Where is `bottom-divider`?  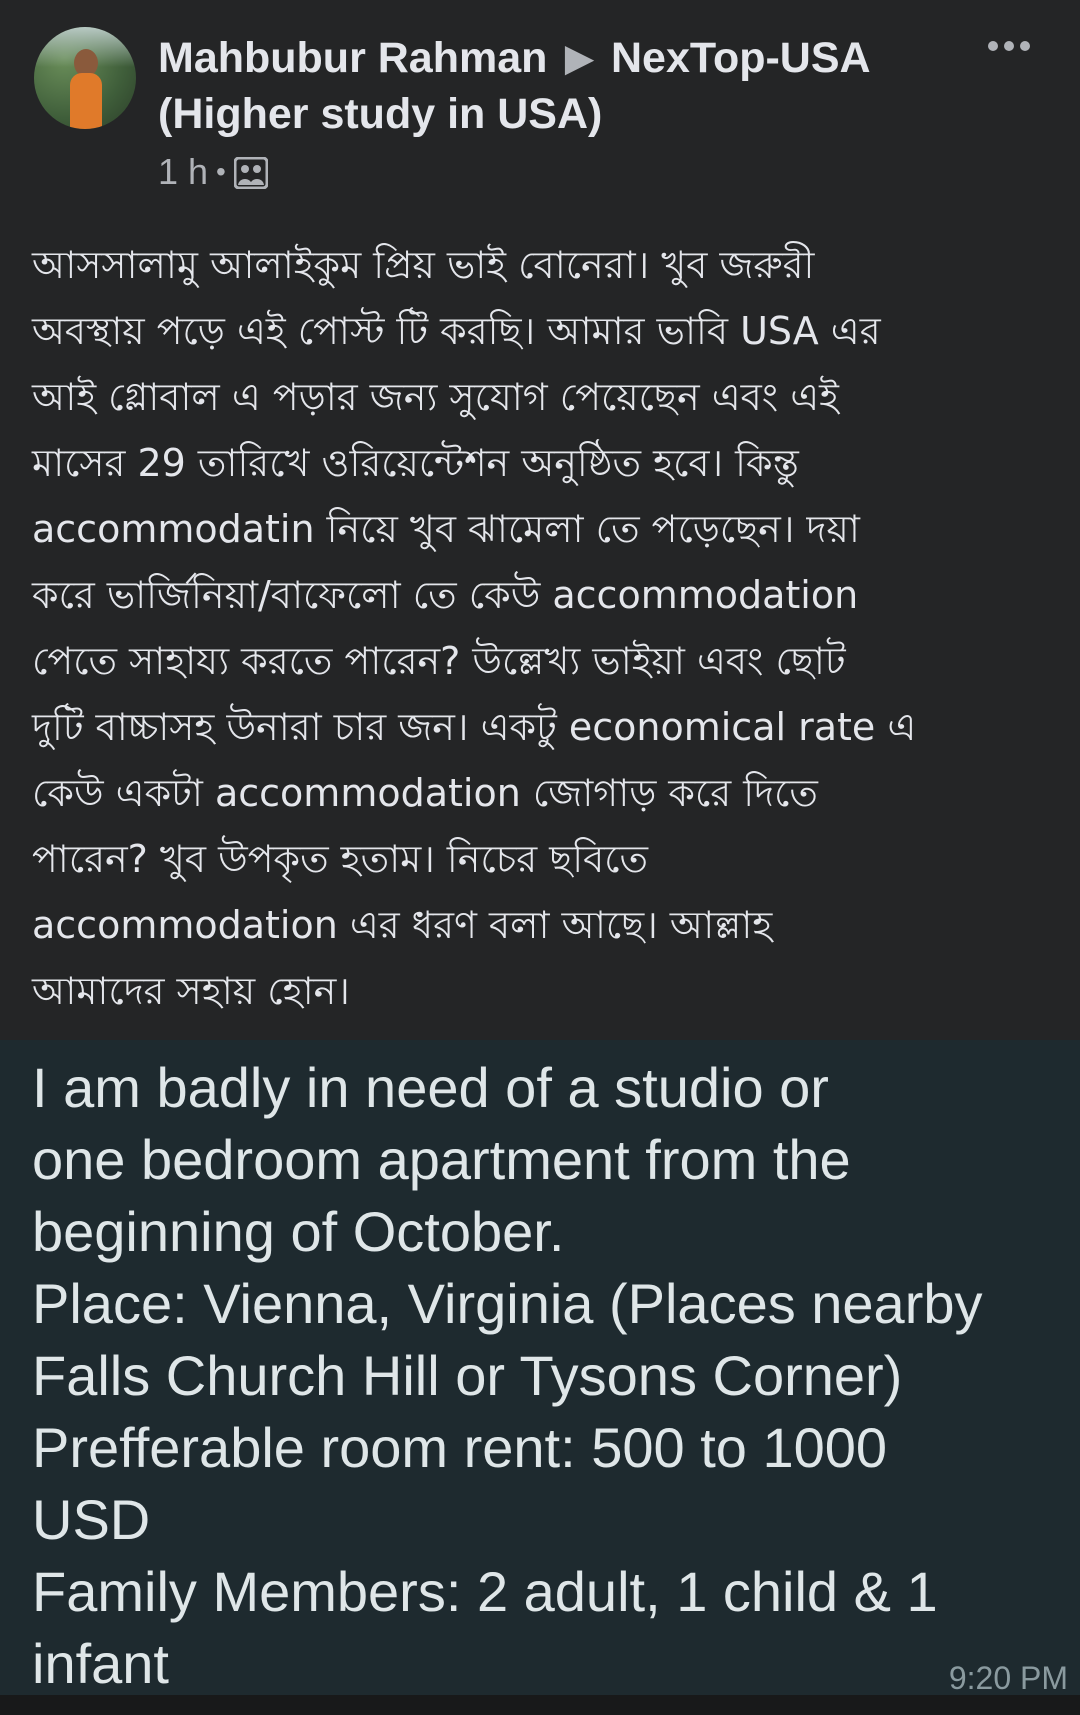
bottom-divider is located at coordinates (540, 1705).